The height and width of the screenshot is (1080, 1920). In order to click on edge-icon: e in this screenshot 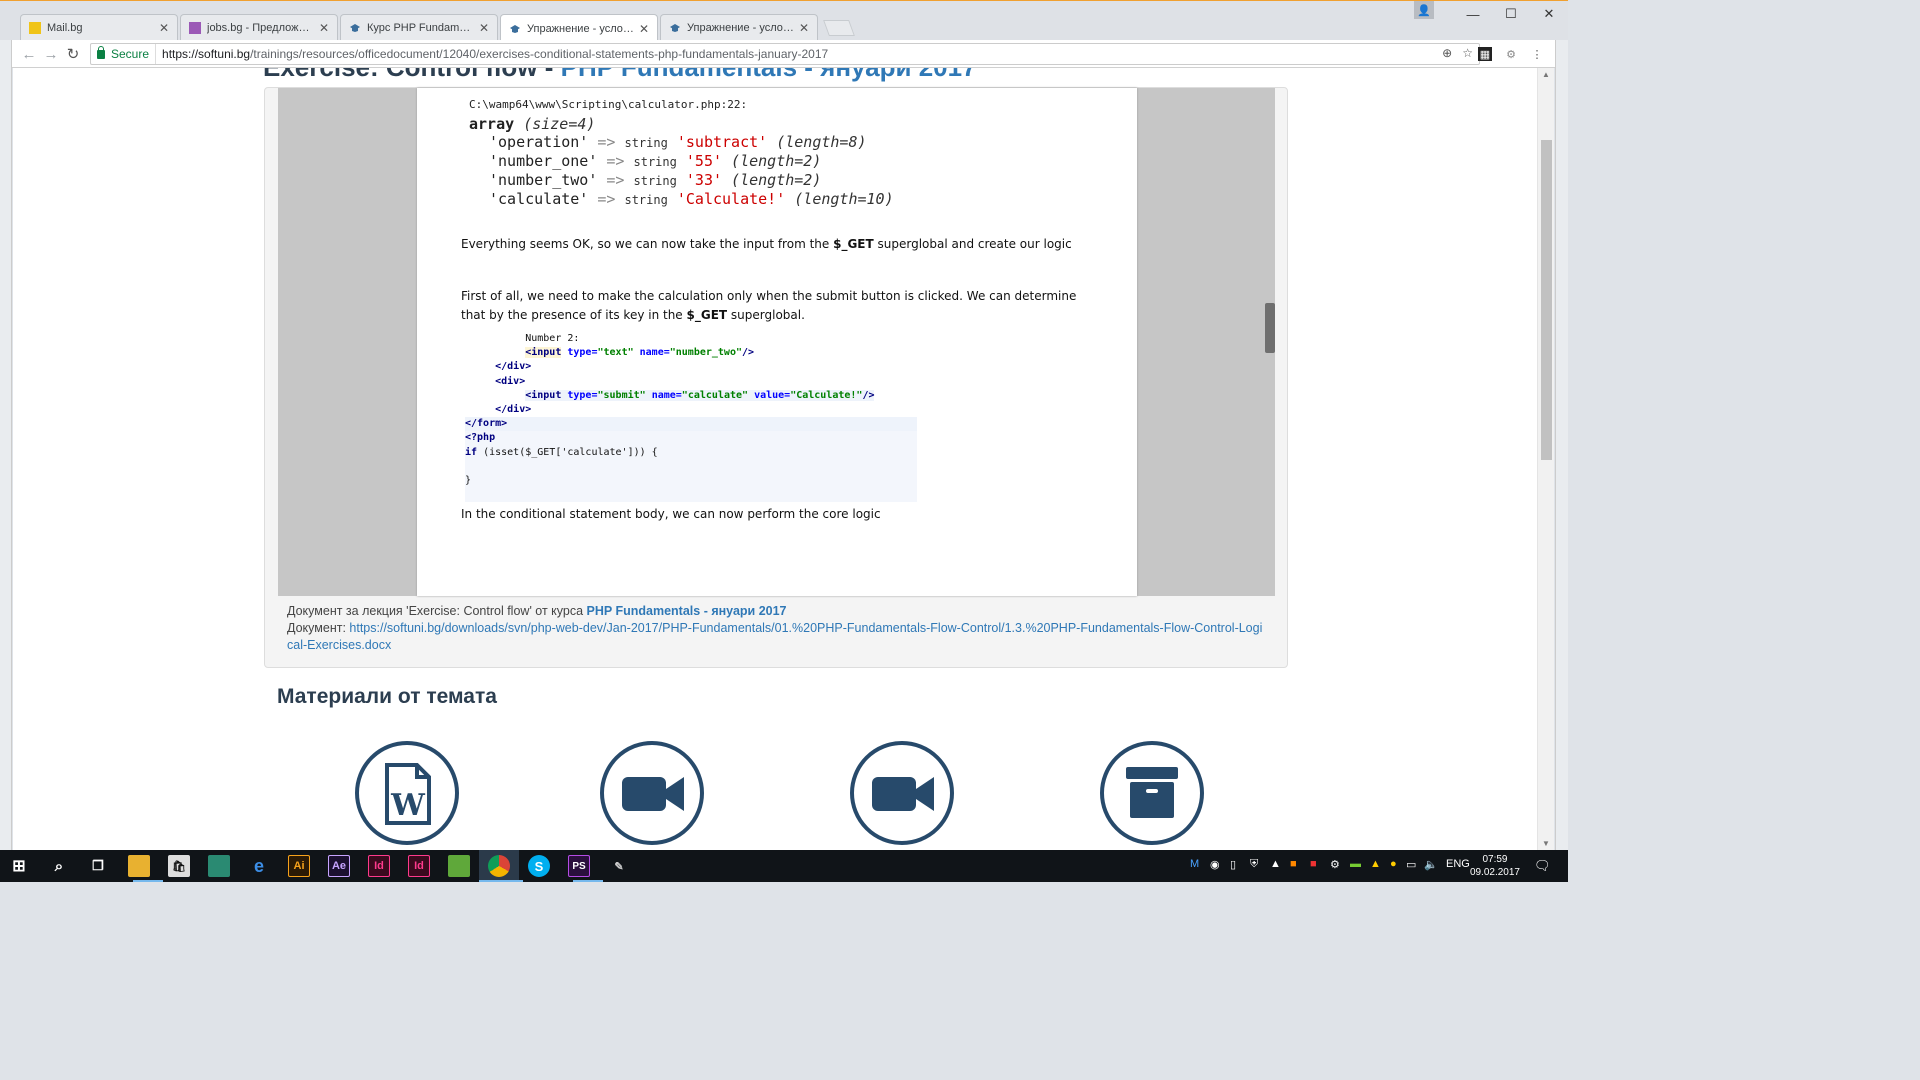, I will do `click(259, 866)`.